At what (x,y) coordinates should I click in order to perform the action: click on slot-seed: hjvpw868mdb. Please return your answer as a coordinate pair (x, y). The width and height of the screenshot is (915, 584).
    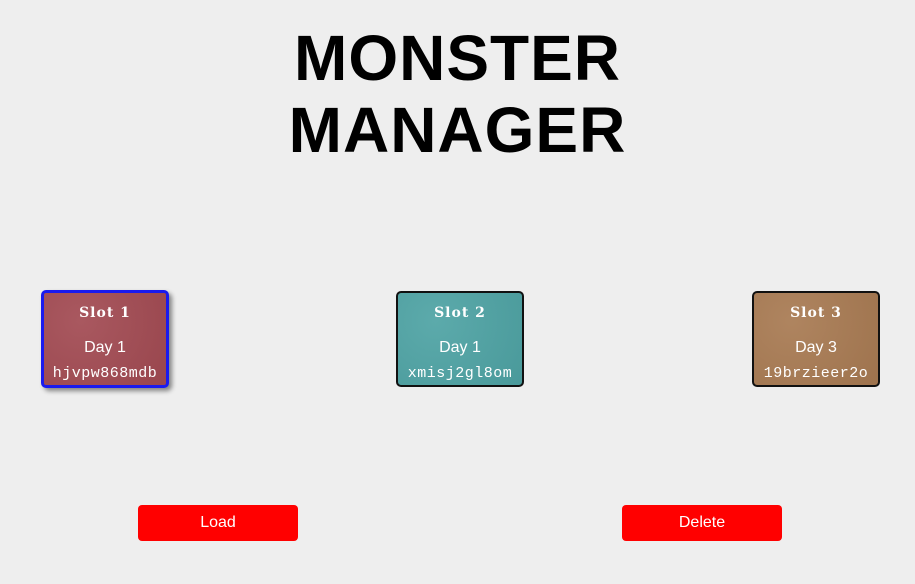
    Looking at the image, I should click on (105, 373).